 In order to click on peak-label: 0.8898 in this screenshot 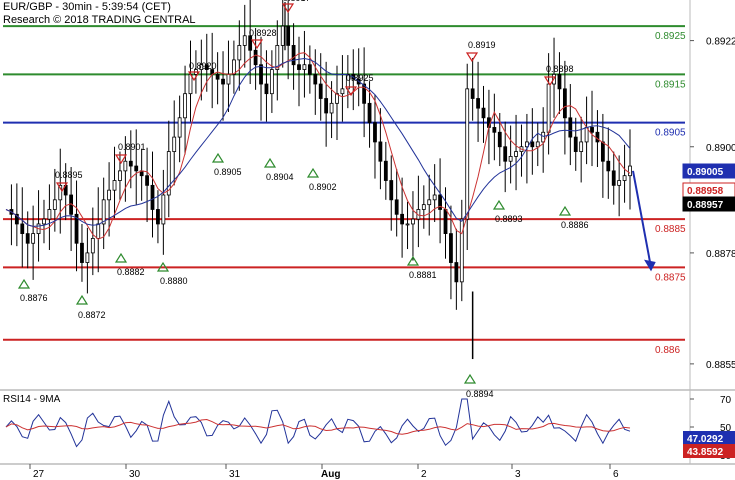, I will do `click(560, 69)`.